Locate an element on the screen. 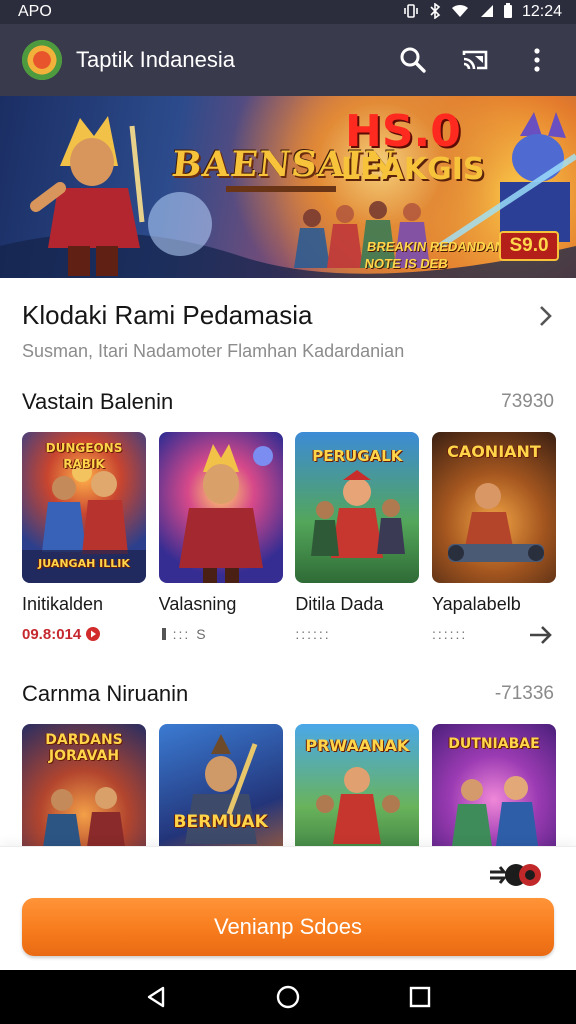  game-card: Valasning ::: S is located at coordinates (220, 537).